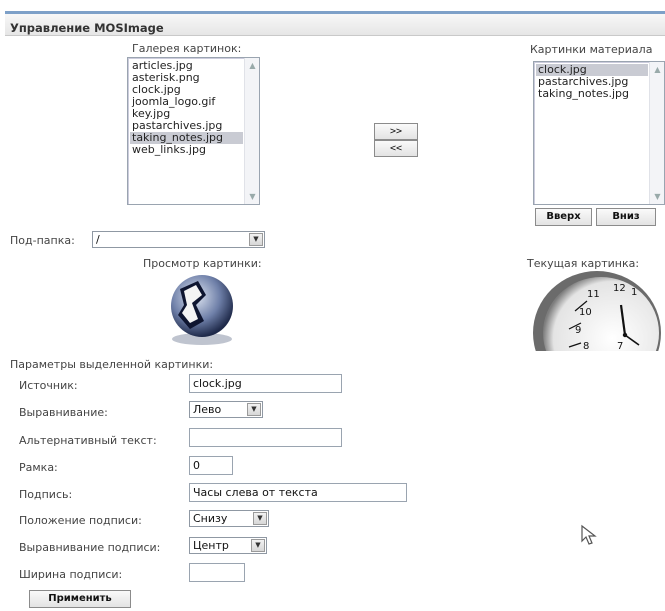 This screenshot has height=611, width=665. What do you see at coordinates (187, 48) in the screenshot?
I see `gallery-label: Галерея картинок:` at bounding box center [187, 48].